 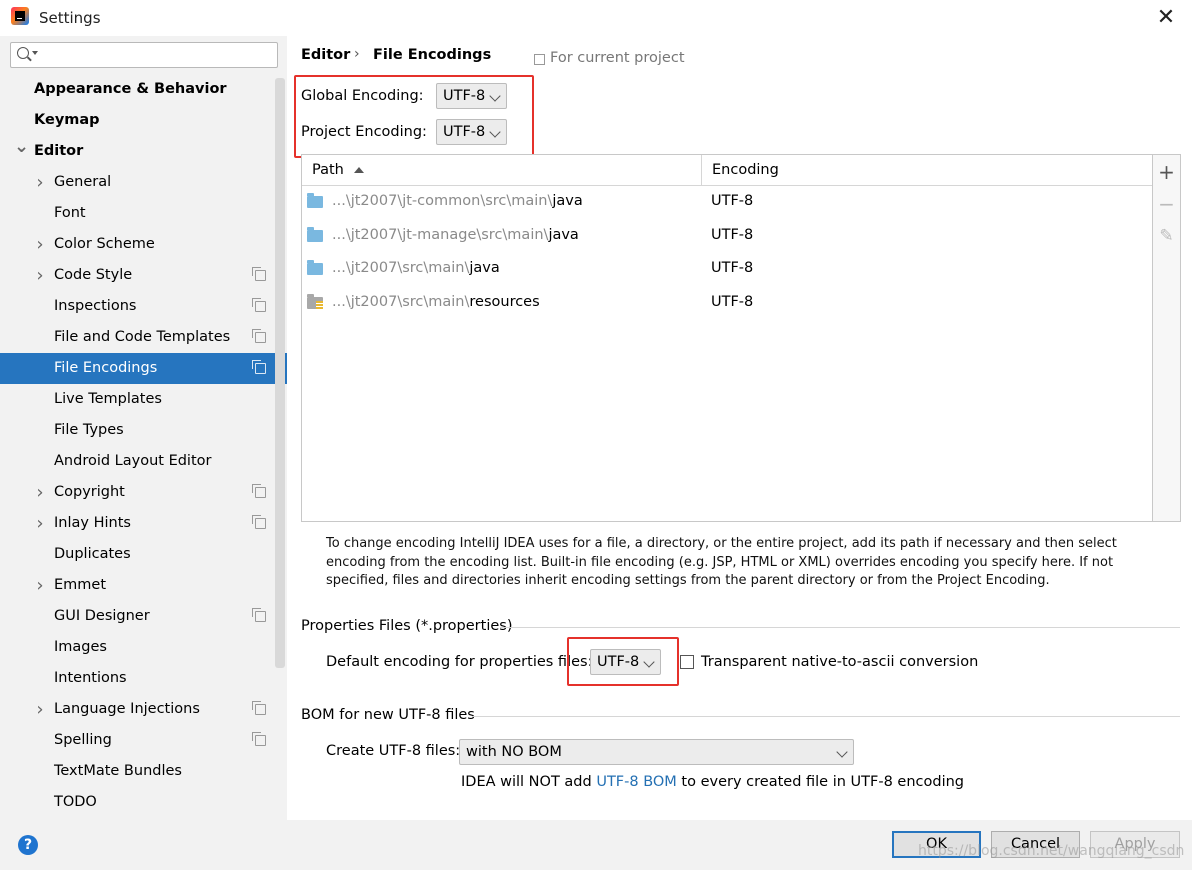 What do you see at coordinates (67, 120) in the screenshot?
I see `sidebar-item-label: Keymap` at bounding box center [67, 120].